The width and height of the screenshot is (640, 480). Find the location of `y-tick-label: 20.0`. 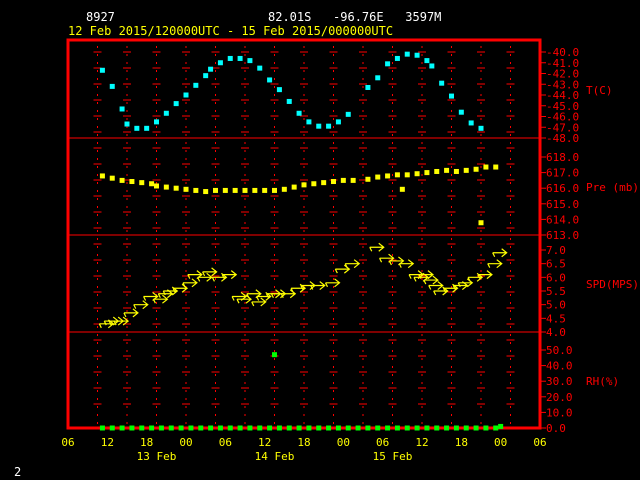

y-tick-label: 20.0 is located at coordinates (559, 397).